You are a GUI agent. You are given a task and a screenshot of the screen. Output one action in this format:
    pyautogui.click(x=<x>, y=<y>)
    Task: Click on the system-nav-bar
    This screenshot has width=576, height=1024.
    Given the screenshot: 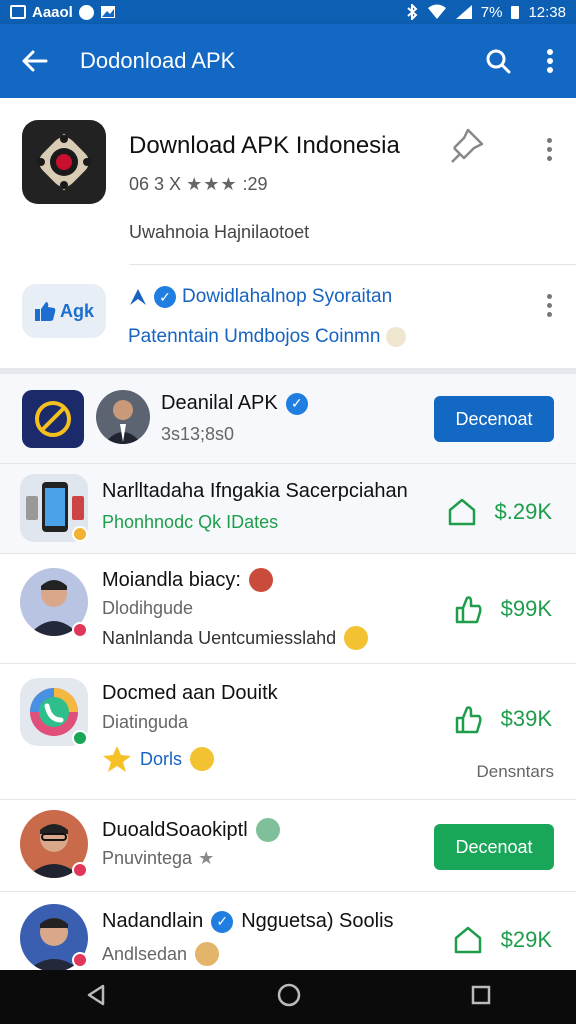 What is the action you would take?
    pyautogui.click(x=288, y=997)
    